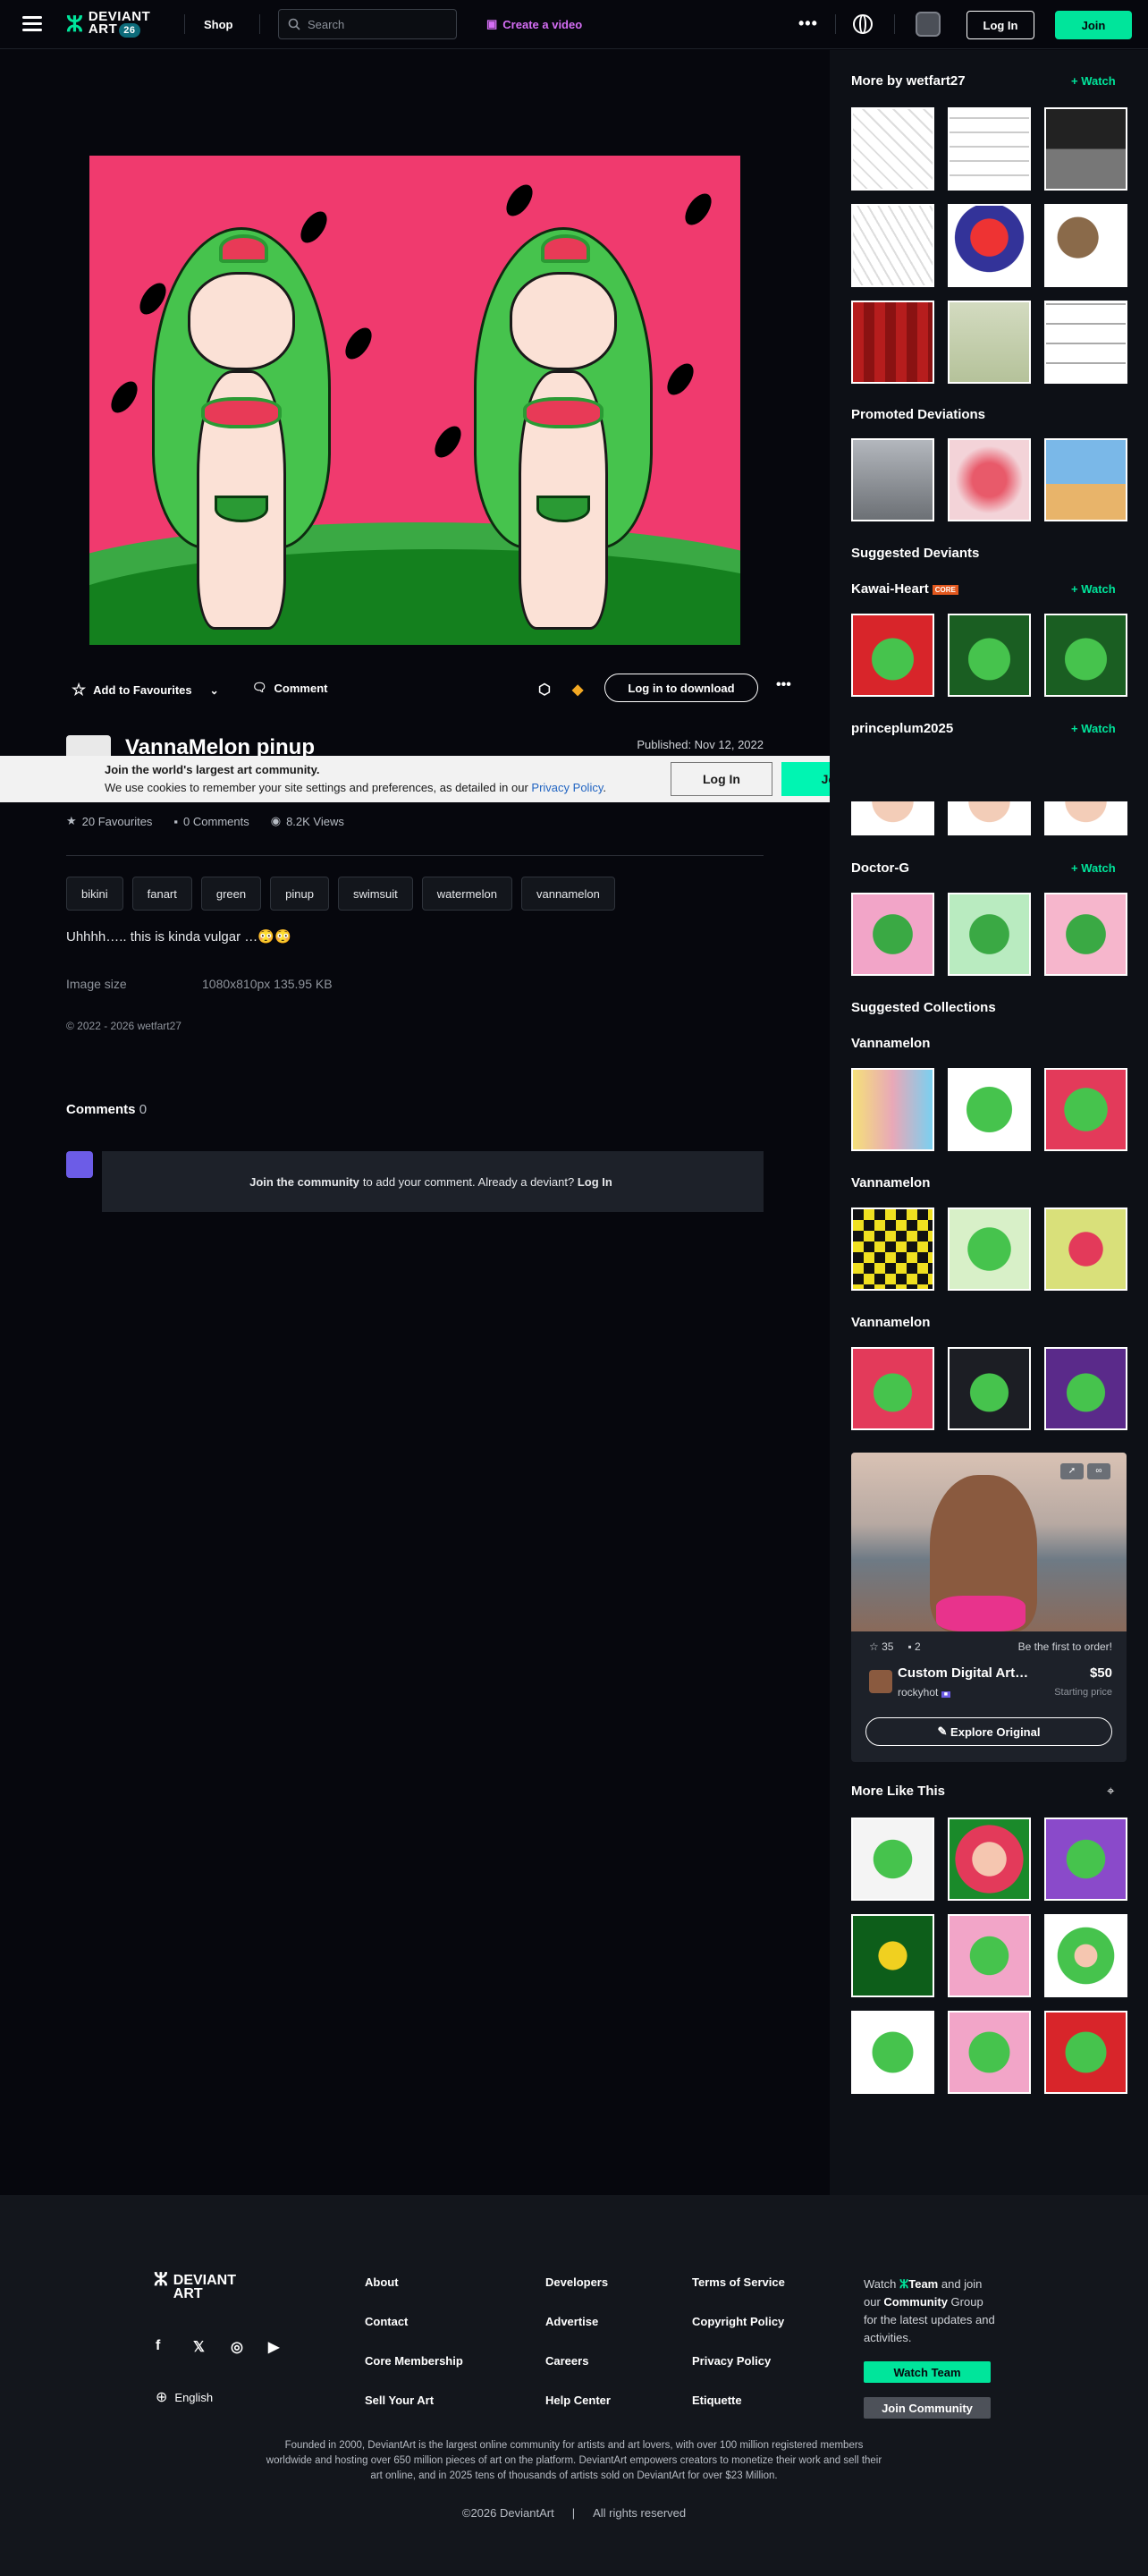 The image size is (1148, 2576). What do you see at coordinates (158, 2346) in the screenshot?
I see `facebook-icon: f` at bounding box center [158, 2346].